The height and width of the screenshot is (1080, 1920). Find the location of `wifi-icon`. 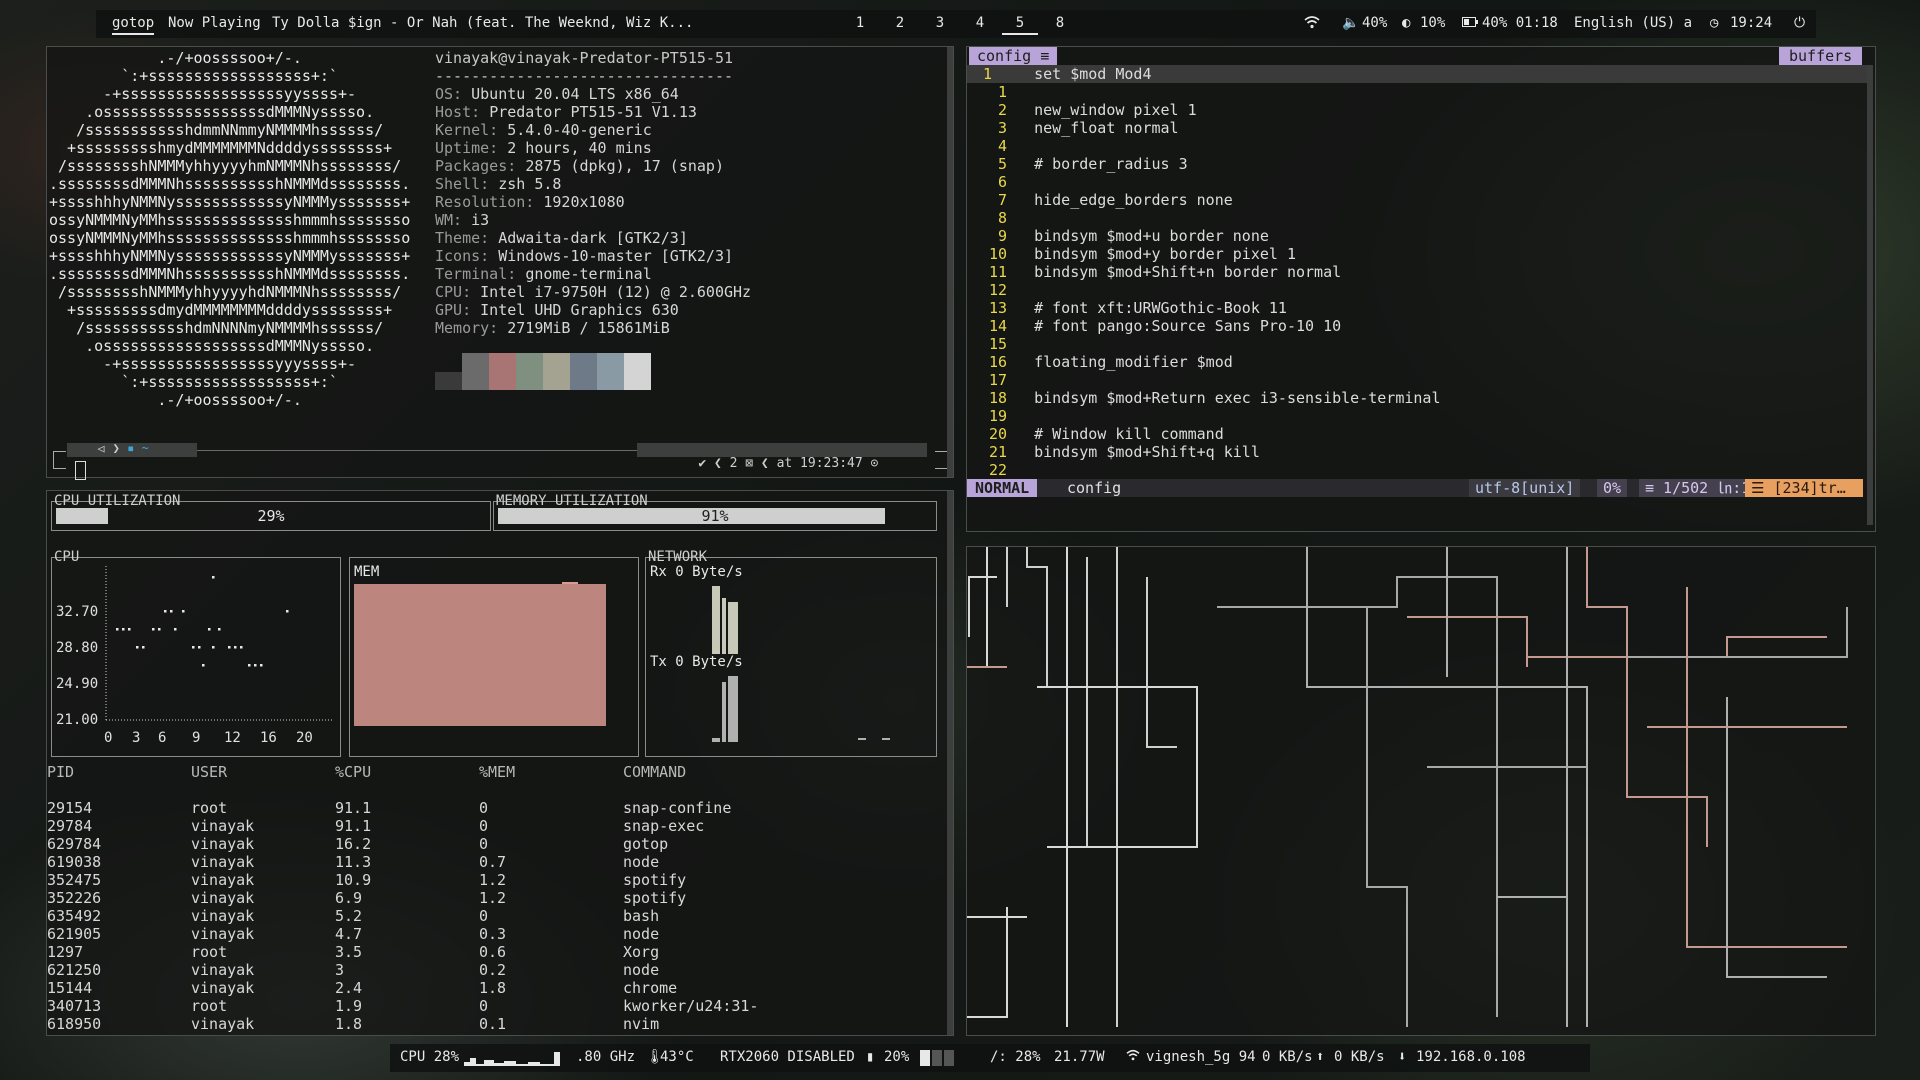

wifi-icon is located at coordinates (1312, 24).